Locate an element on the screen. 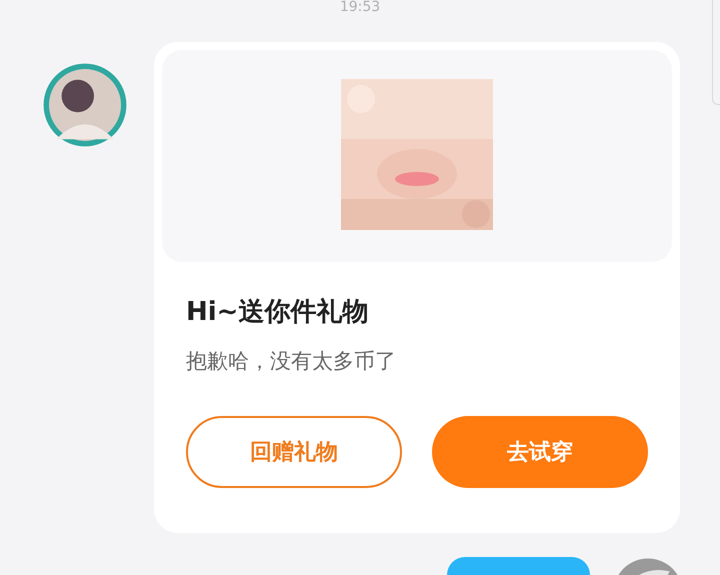  card-message: 抱歉哈，没有太多币了 is located at coordinates (291, 361).